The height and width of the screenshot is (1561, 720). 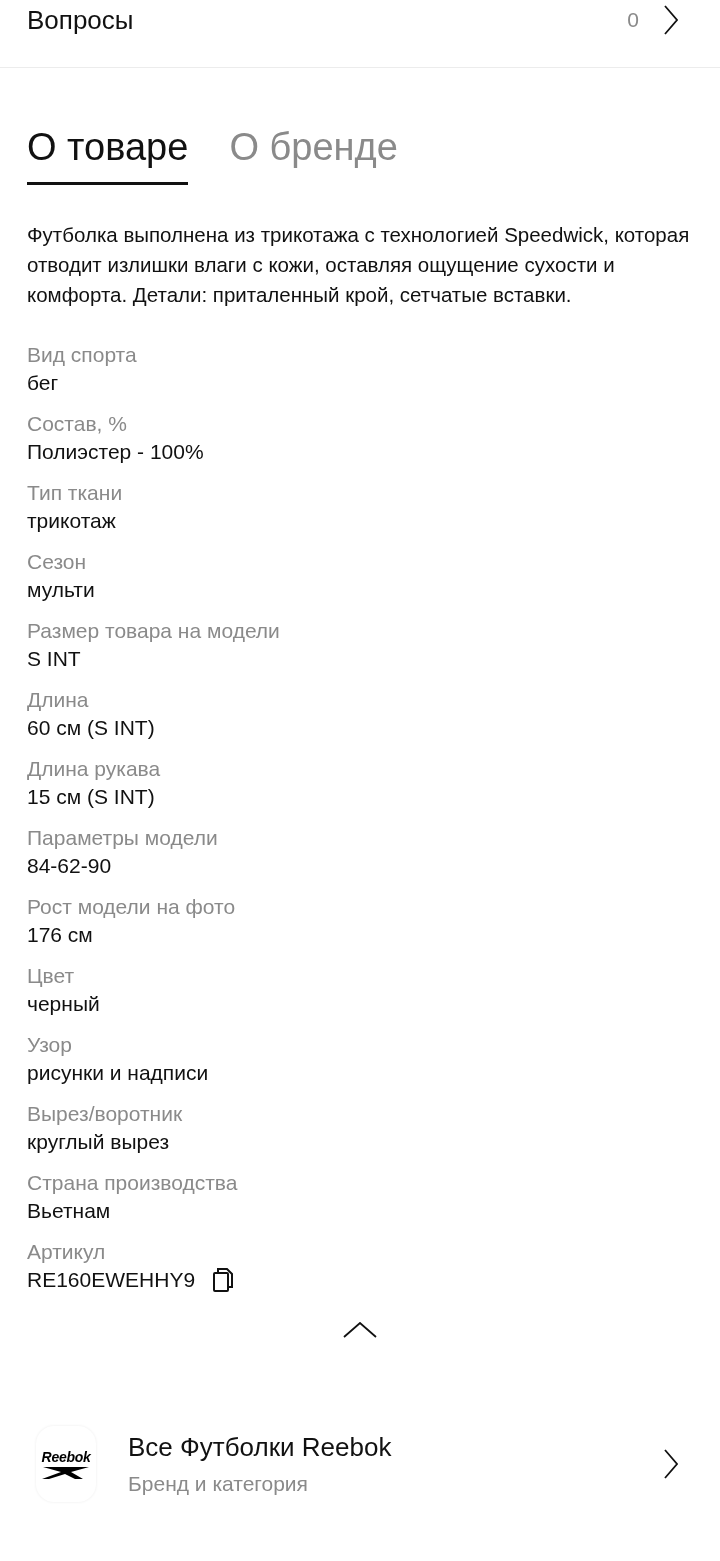 What do you see at coordinates (75, 493) in the screenshot?
I see `spec-label: Тип ткани` at bounding box center [75, 493].